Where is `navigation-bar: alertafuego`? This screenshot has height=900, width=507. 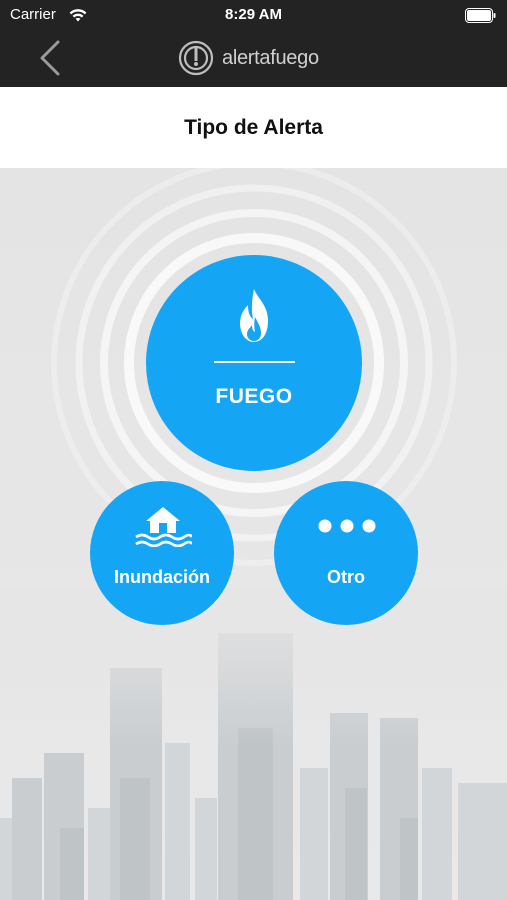 navigation-bar: alertafuego is located at coordinates (253, 58).